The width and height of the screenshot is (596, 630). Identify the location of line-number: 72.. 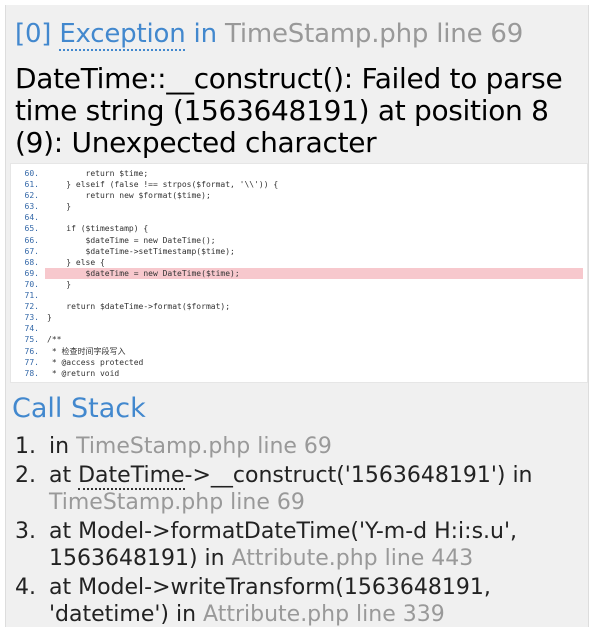
(31, 307).